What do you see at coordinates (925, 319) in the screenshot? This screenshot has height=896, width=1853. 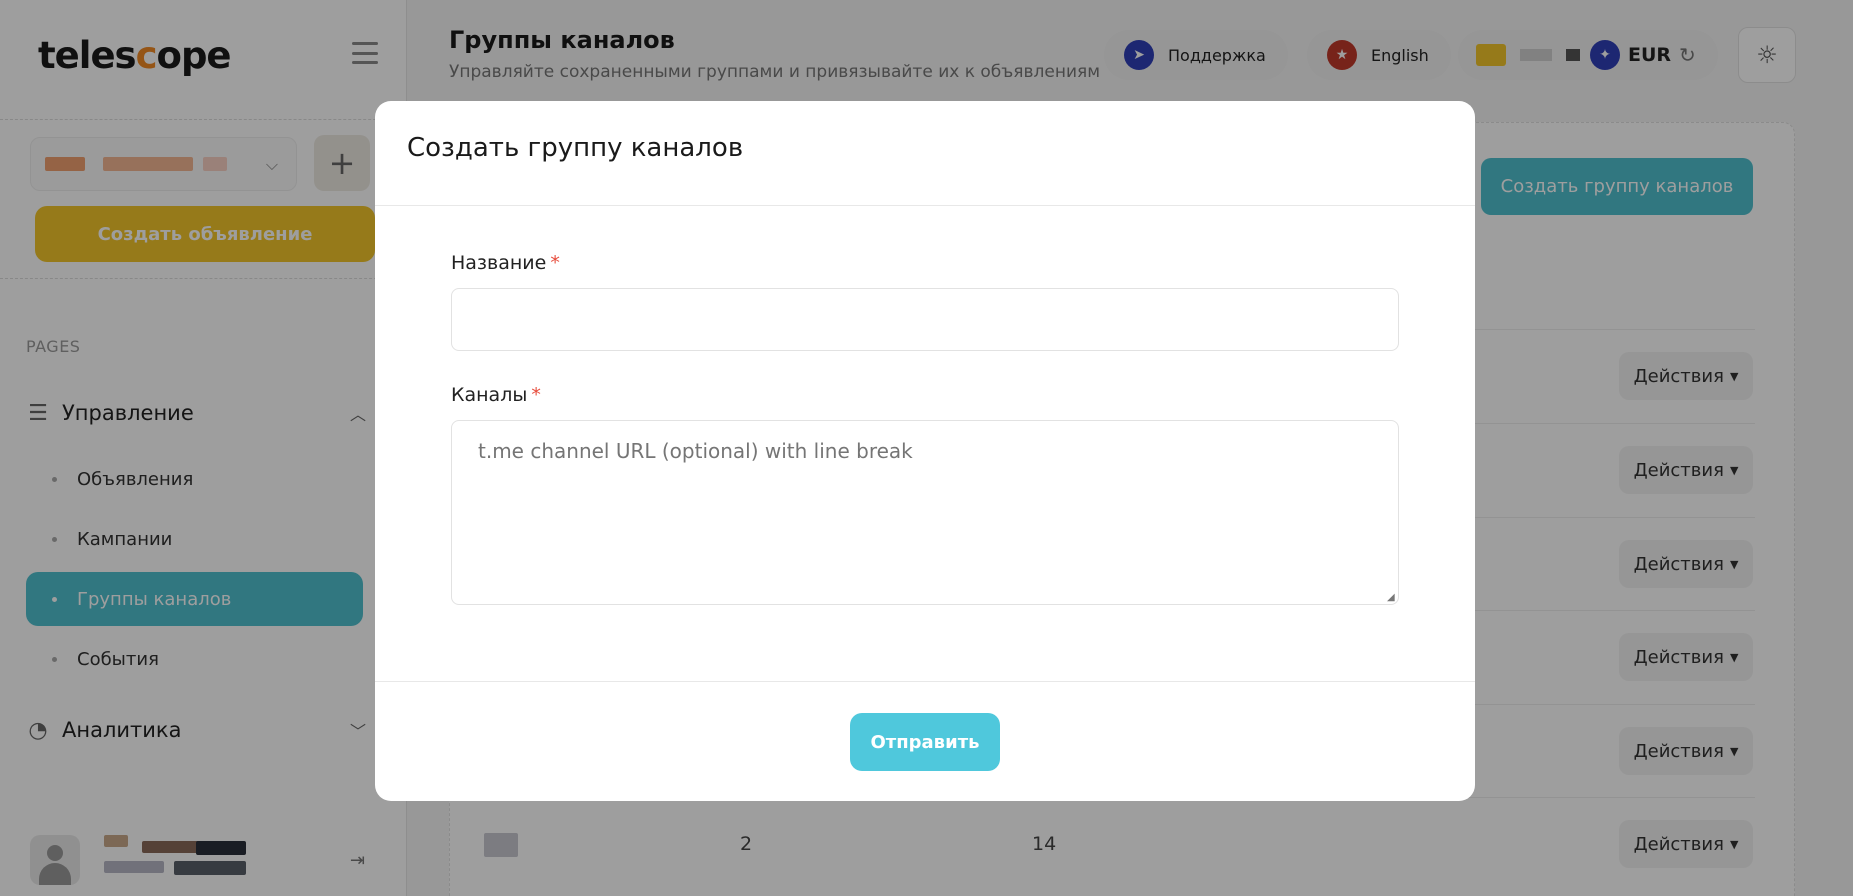 I see `name-input` at bounding box center [925, 319].